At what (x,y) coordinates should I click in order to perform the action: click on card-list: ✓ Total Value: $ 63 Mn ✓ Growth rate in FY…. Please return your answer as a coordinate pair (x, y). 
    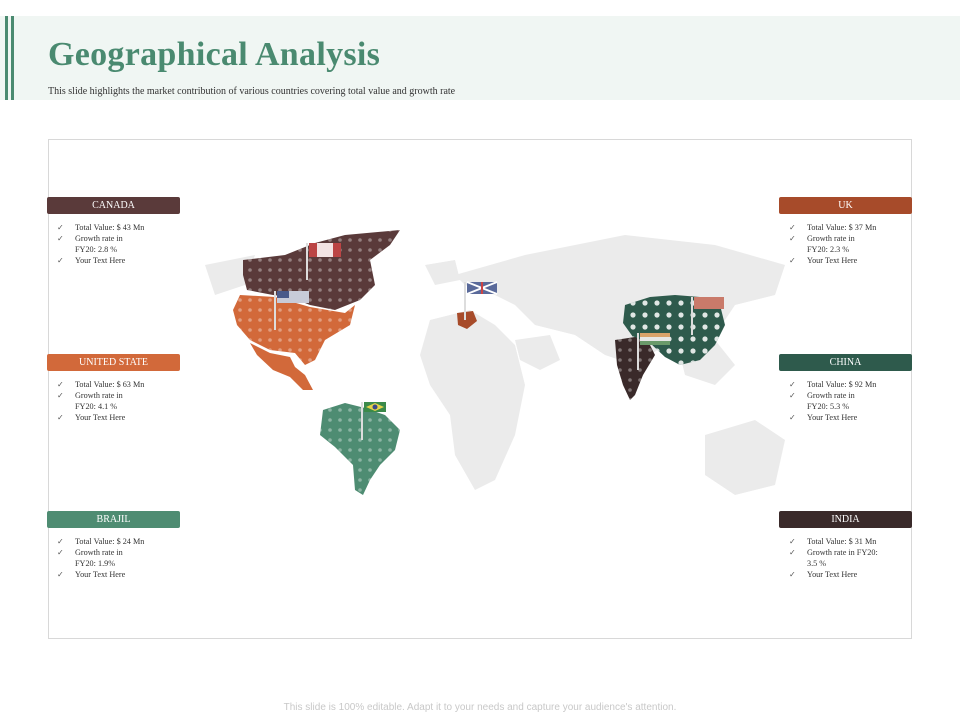
    Looking at the image, I should click on (113, 401).